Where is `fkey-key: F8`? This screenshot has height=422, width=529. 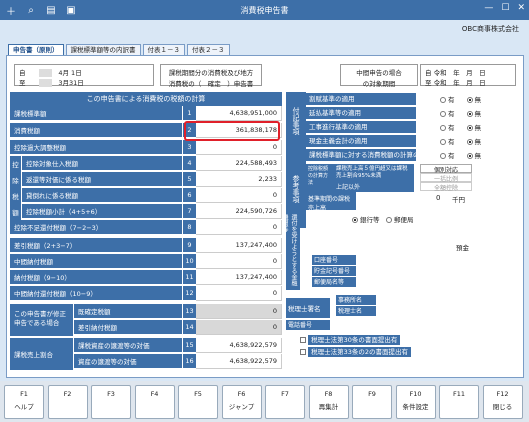 fkey-key: F8 is located at coordinates (328, 394).